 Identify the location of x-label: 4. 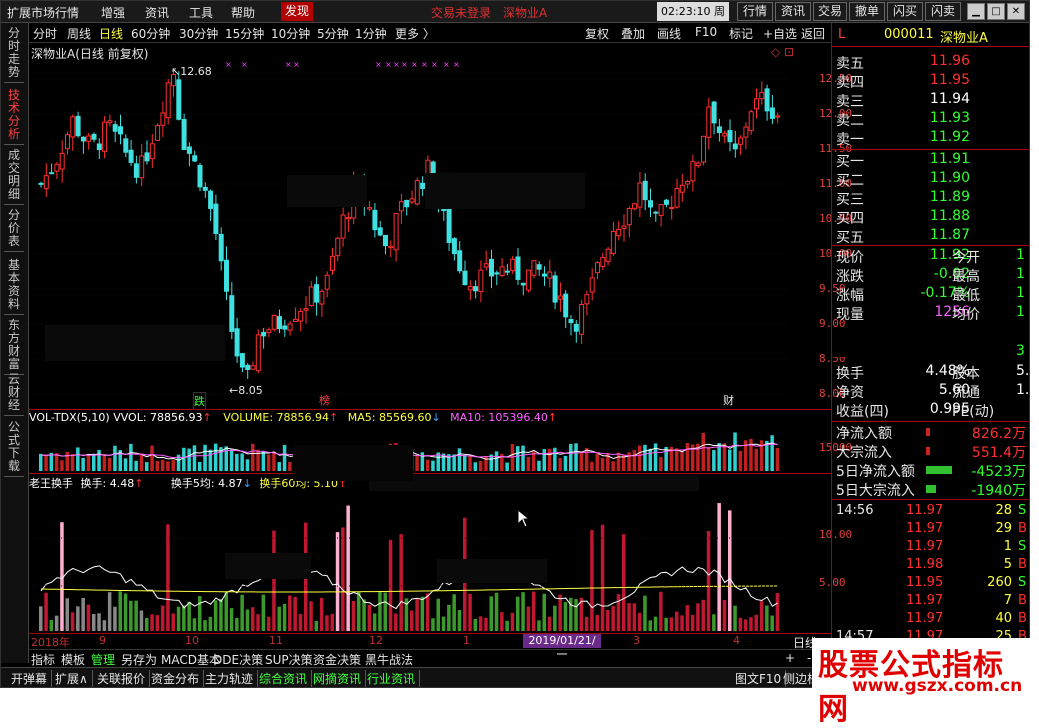
(736, 640).